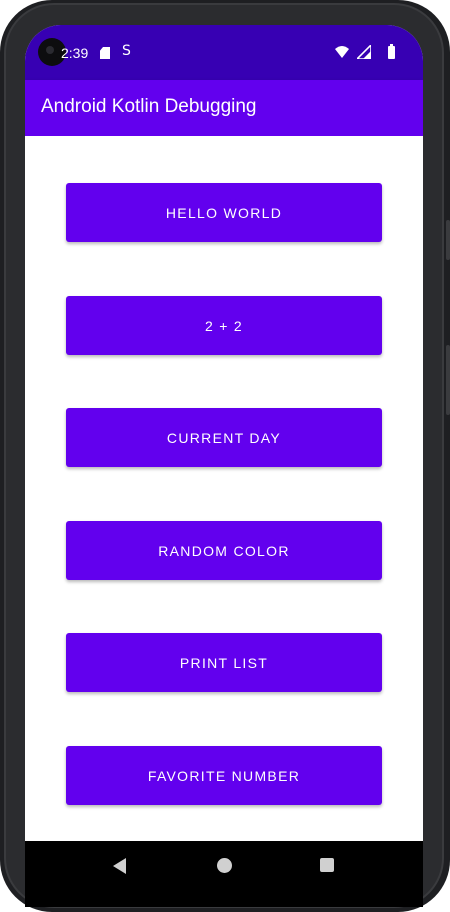  I want to click on power-button, so click(448, 240).